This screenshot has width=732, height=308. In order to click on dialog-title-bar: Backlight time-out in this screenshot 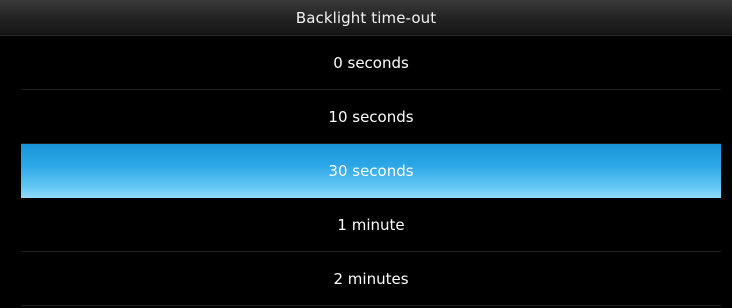, I will do `click(366, 18)`.